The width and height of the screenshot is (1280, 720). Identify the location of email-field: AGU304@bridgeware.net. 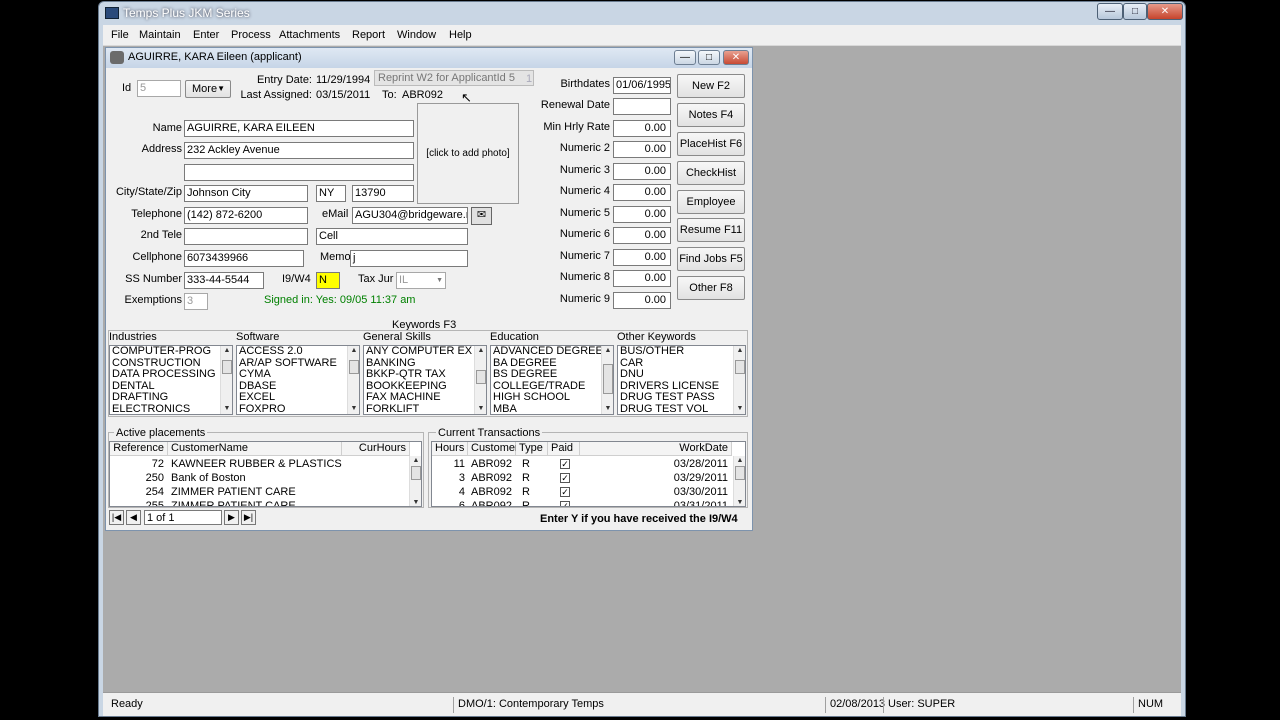
(410, 215).